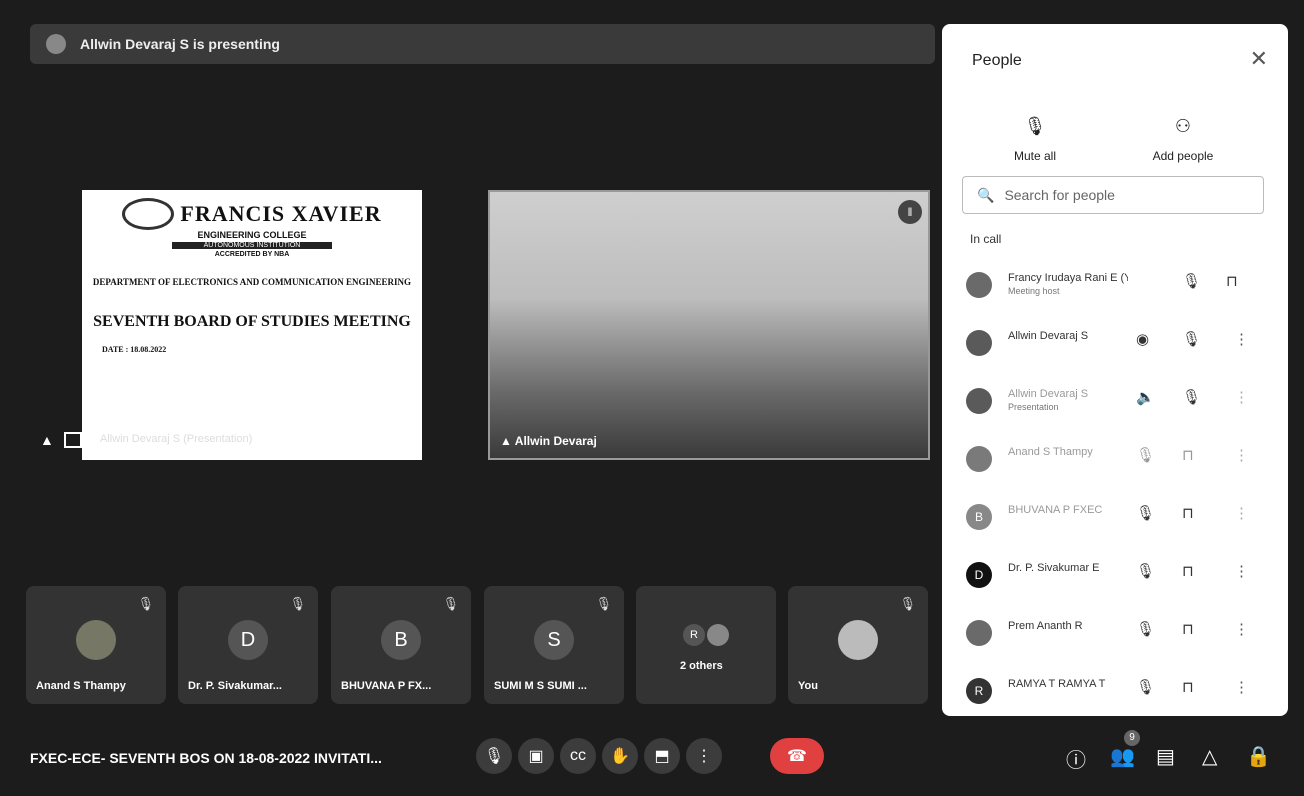 Image resolution: width=1304 pixels, height=796 pixels. Describe the element at coordinates (1258, 756) in the screenshot. I see `host-controls-icon: 🔒` at that location.